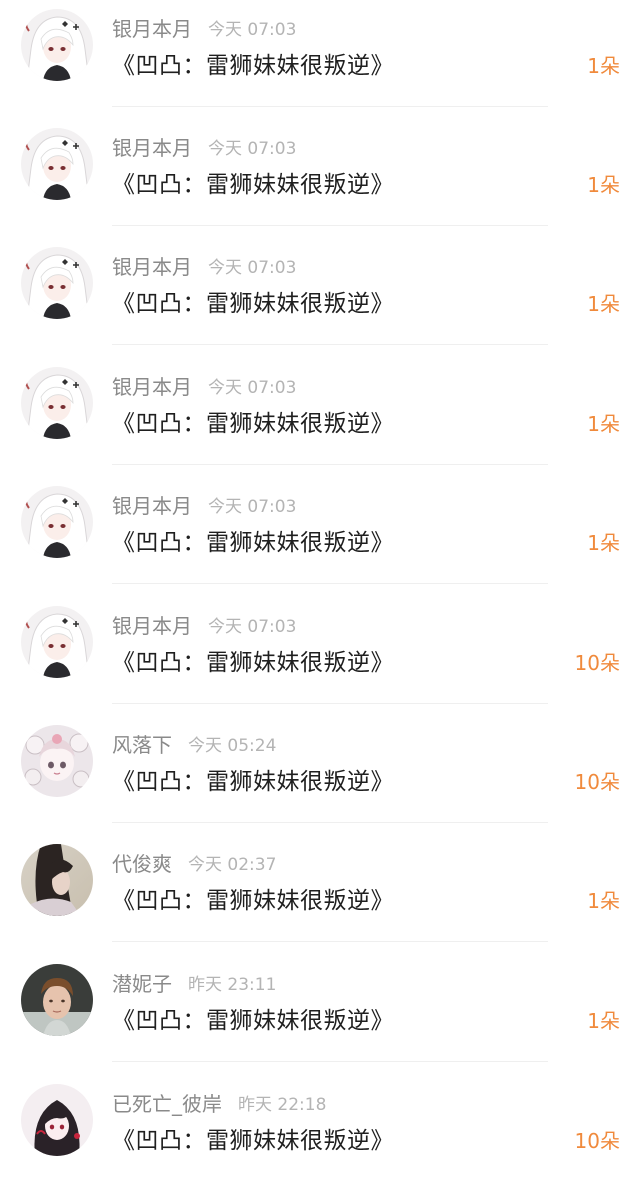 Image resolution: width=640 pixels, height=1195 pixels. I want to click on timestamp: 昨天 22:18, so click(282, 1105).